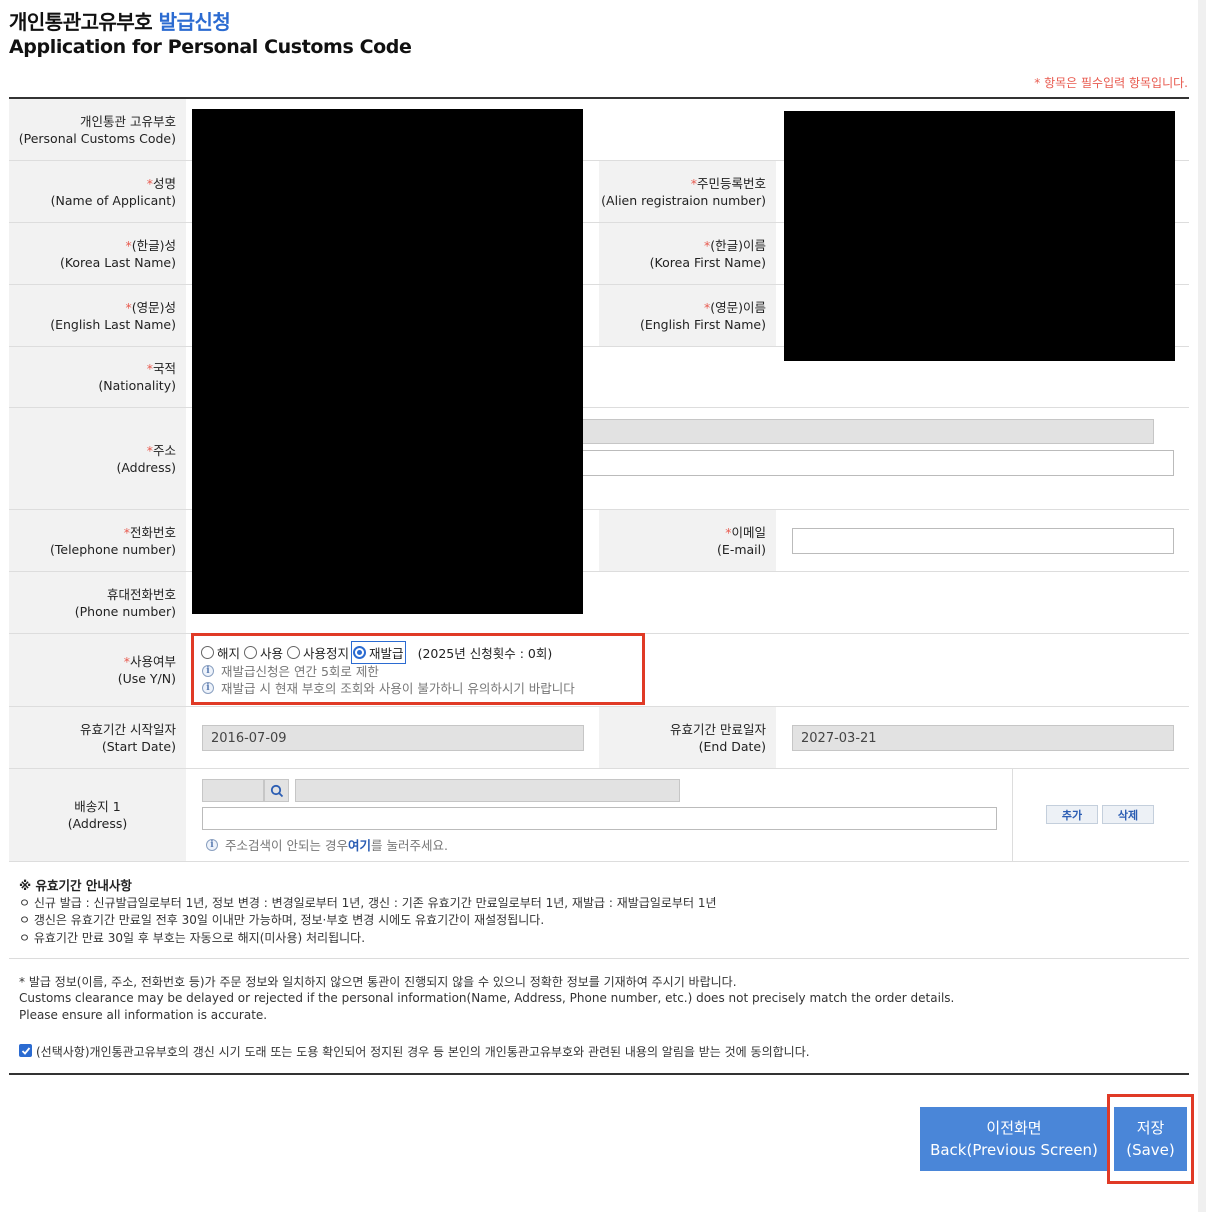 Image resolution: width=1206 pixels, height=1212 pixels. What do you see at coordinates (233, 790) in the screenshot?
I see `zip-code-field` at bounding box center [233, 790].